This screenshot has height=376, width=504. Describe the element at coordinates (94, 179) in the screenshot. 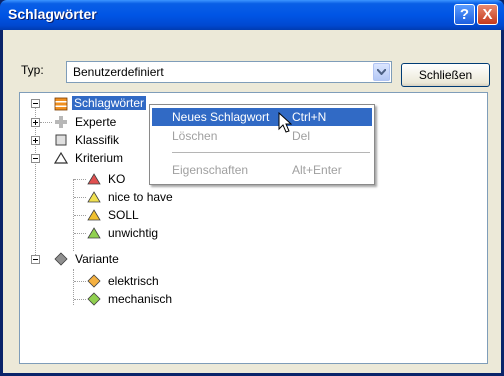

I see `red-triangle-icon` at that location.